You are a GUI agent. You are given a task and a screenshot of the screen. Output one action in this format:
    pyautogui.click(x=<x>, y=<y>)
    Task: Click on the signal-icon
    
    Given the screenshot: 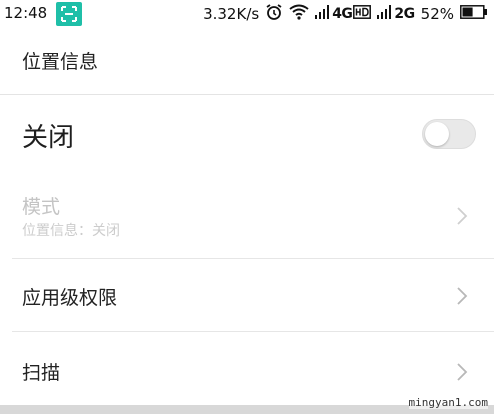 What is the action you would take?
    pyautogui.click(x=323, y=14)
    